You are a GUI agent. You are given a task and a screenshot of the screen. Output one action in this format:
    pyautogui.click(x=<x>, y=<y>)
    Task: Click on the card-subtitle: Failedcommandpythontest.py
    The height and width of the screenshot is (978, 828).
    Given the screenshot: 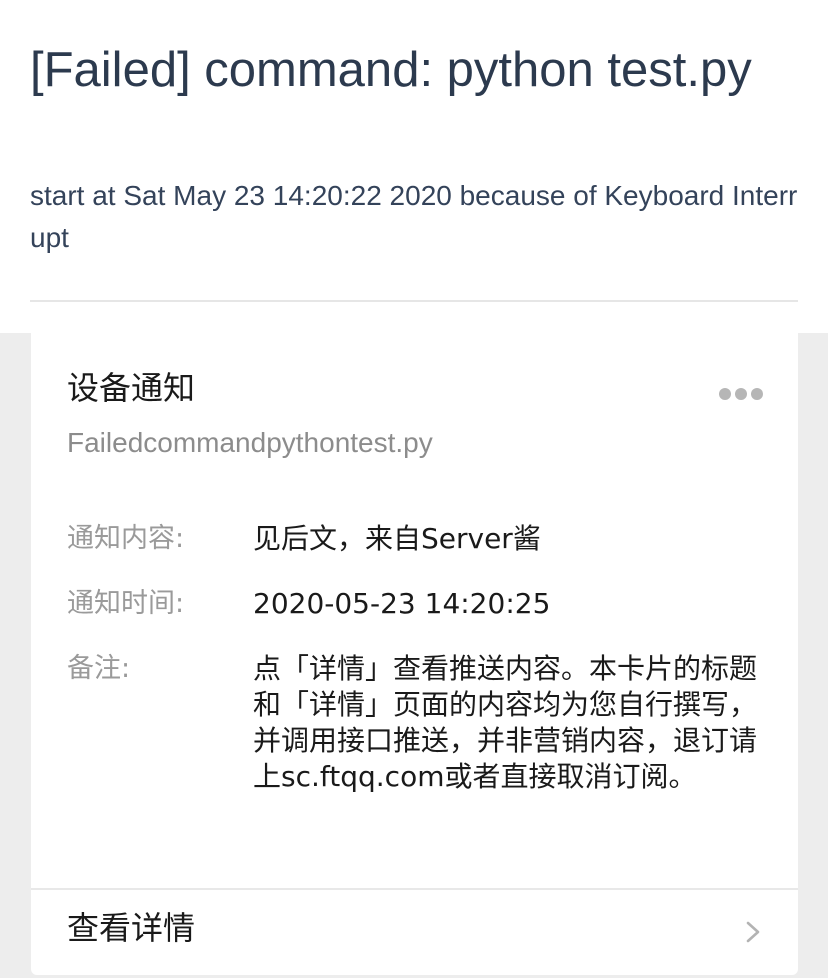 What is the action you would take?
    pyautogui.click(x=250, y=442)
    